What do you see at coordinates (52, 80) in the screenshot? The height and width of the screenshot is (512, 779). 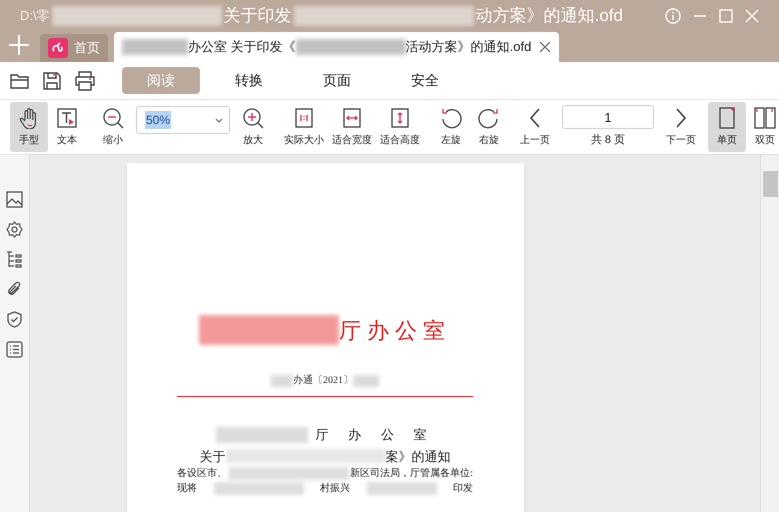 I see `save-icon` at bounding box center [52, 80].